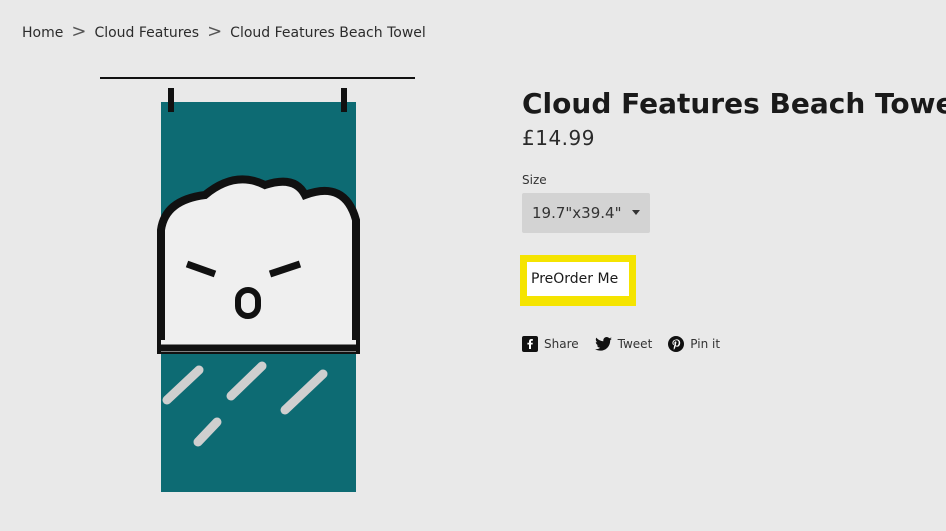  I want to click on share-label: Share, so click(561, 344).